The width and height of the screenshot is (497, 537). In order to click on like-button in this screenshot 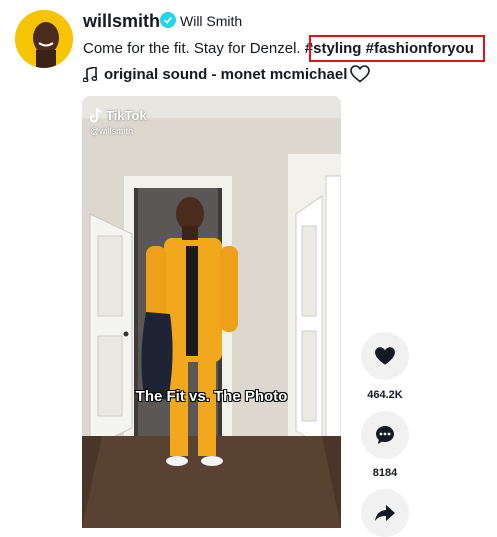, I will do `click(385, 356)`.